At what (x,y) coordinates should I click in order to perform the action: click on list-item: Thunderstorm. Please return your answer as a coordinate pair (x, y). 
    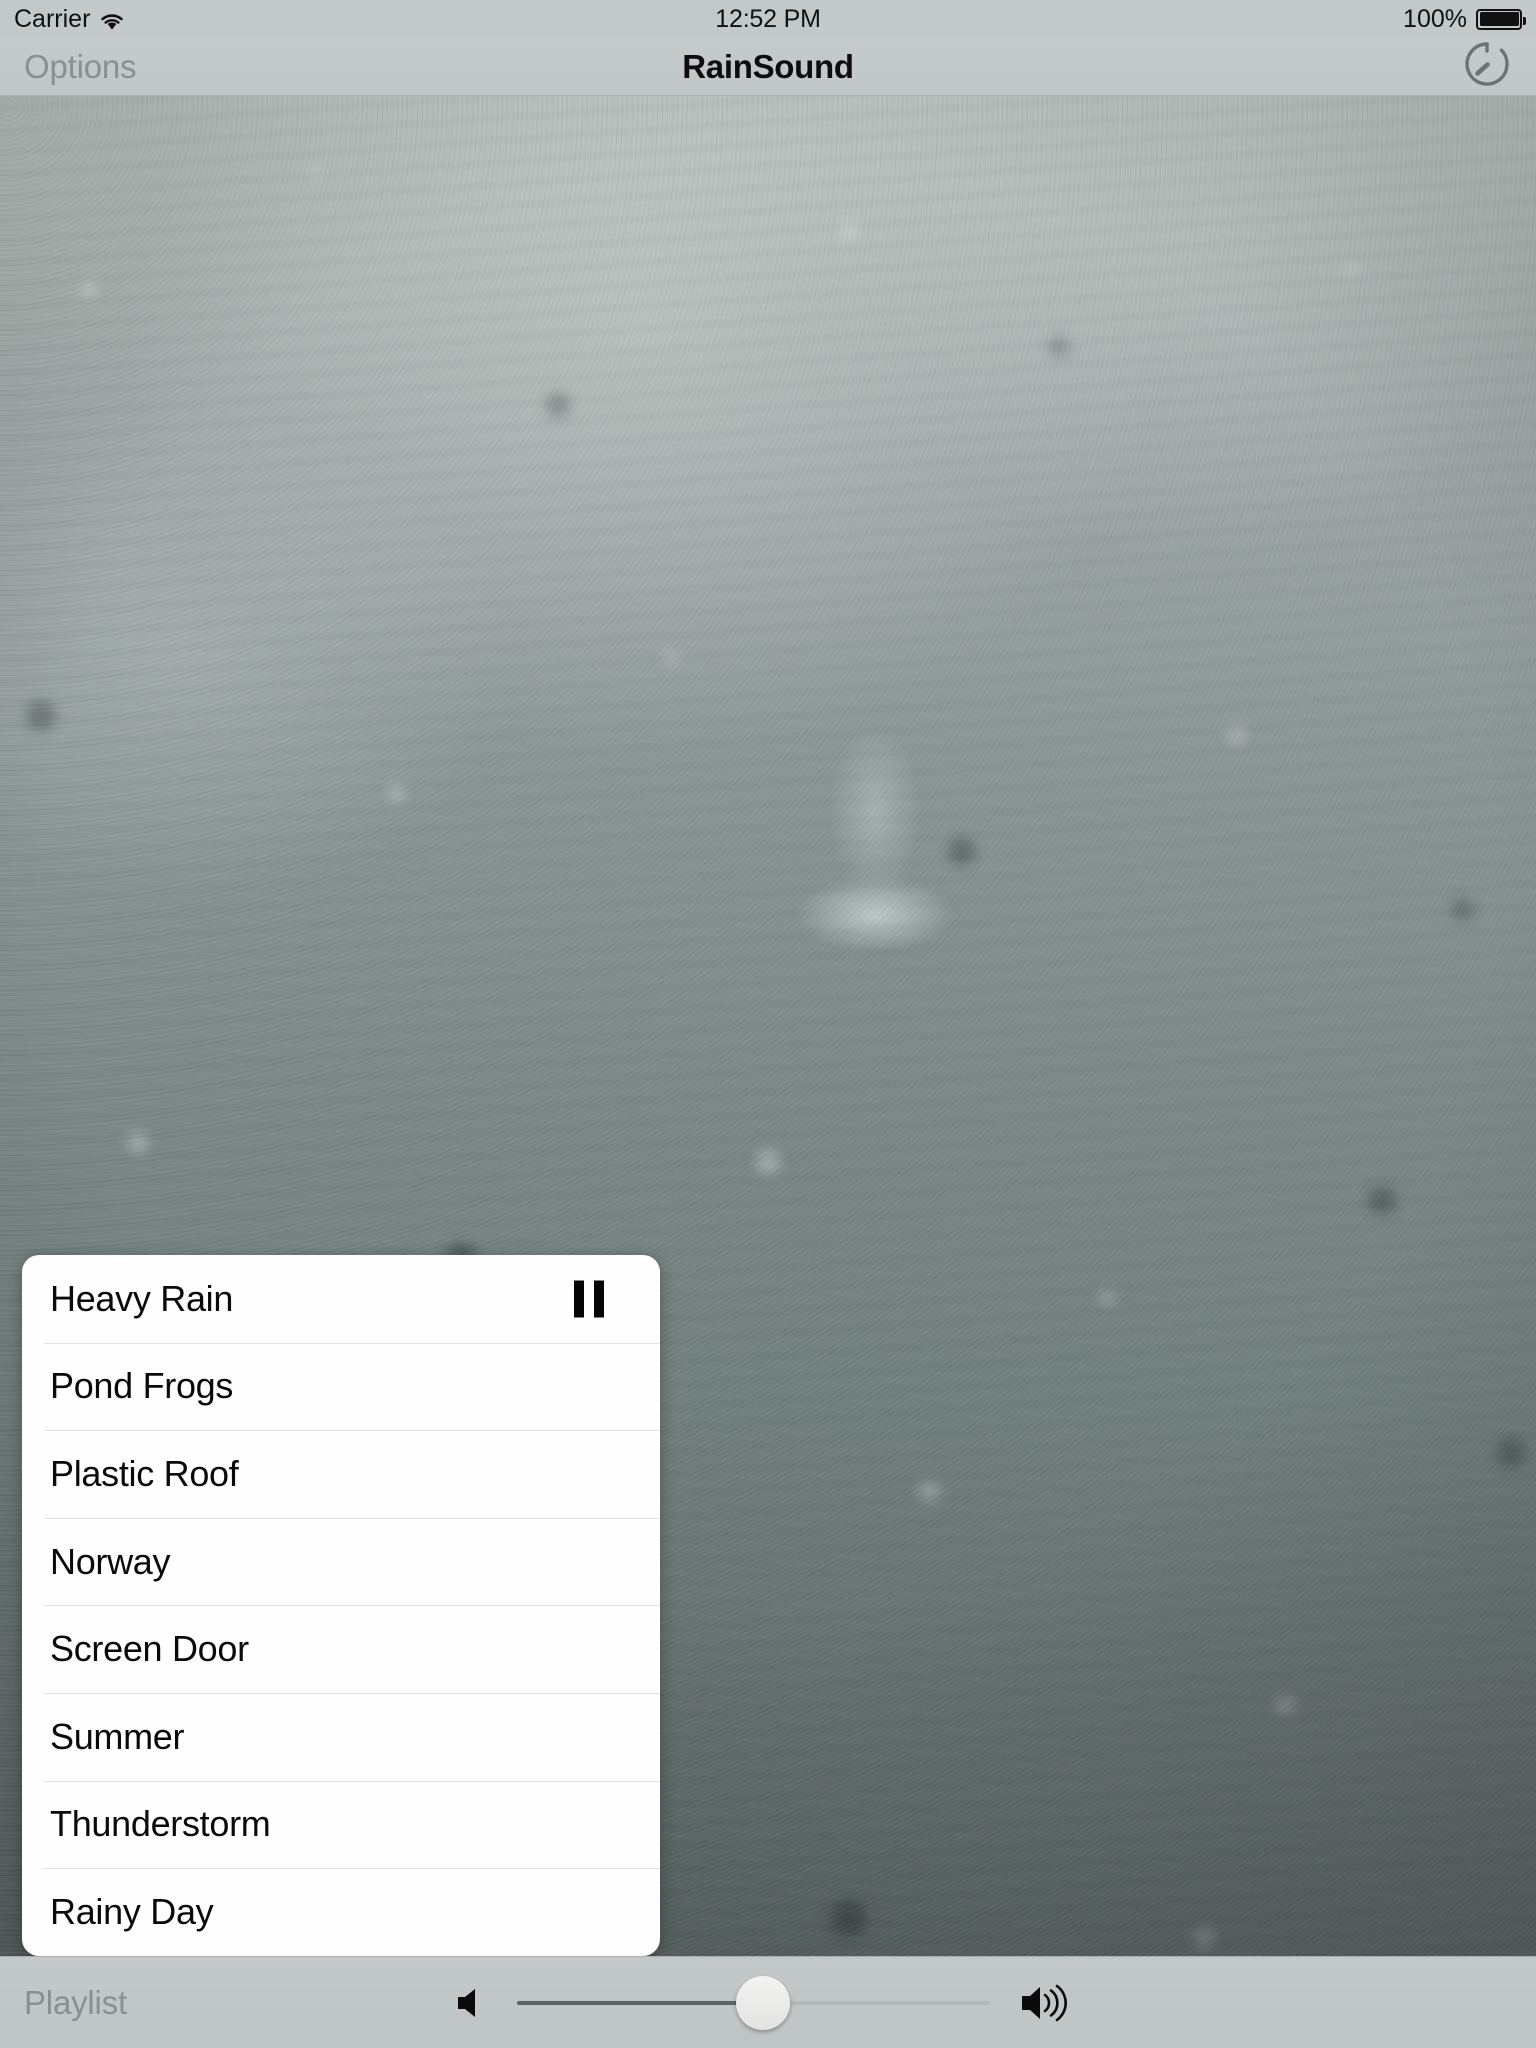
    Looking at the image, I should click on (341, 1824).